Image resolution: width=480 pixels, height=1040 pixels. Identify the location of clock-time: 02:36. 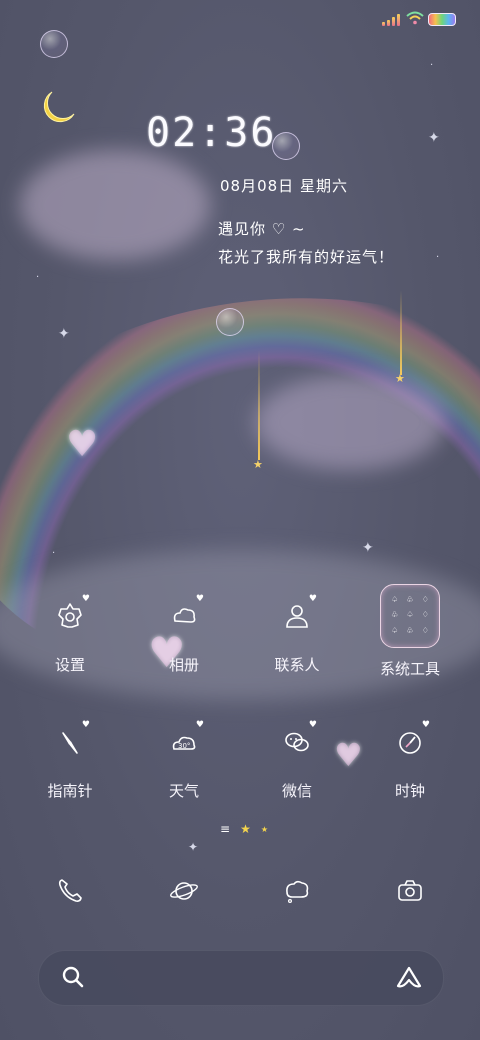
(211, 133).